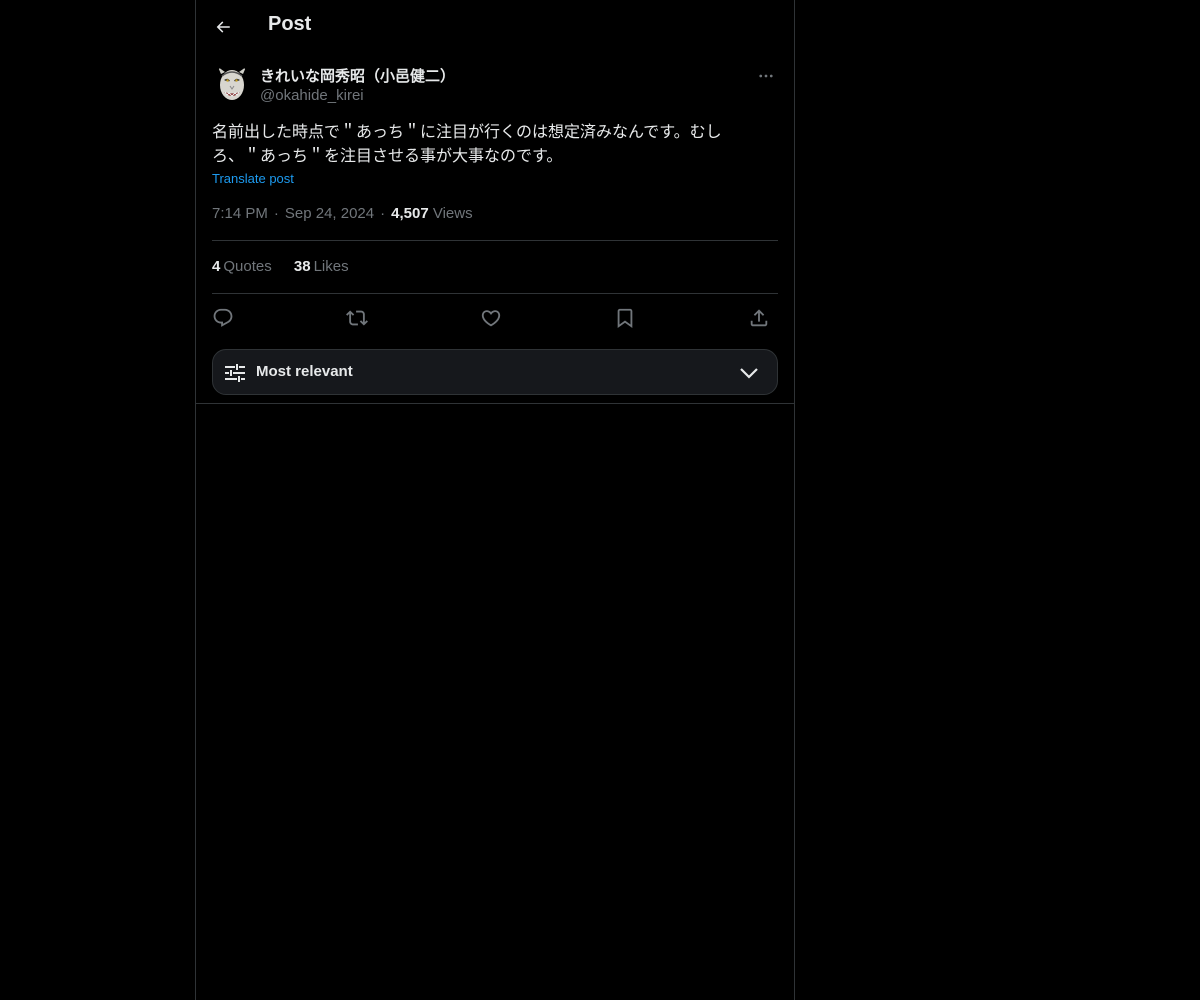 This screenshot has height=1000, width=1200. Describe the element at coordinates (240, 213) in the screenshot. I see `post-time: 7:14 PM` at that location.